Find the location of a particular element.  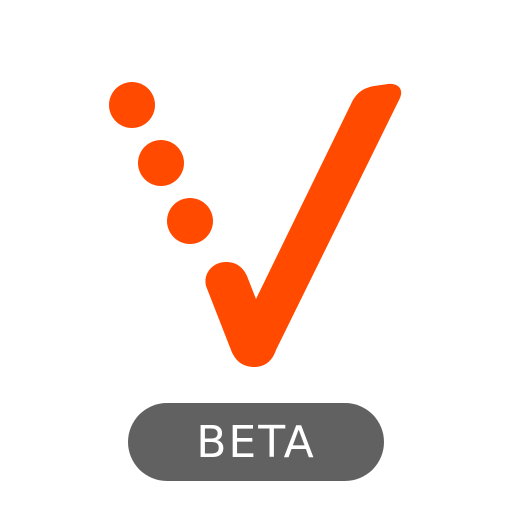

beta-badge-label: BETA is located at coordinates (256, 442).